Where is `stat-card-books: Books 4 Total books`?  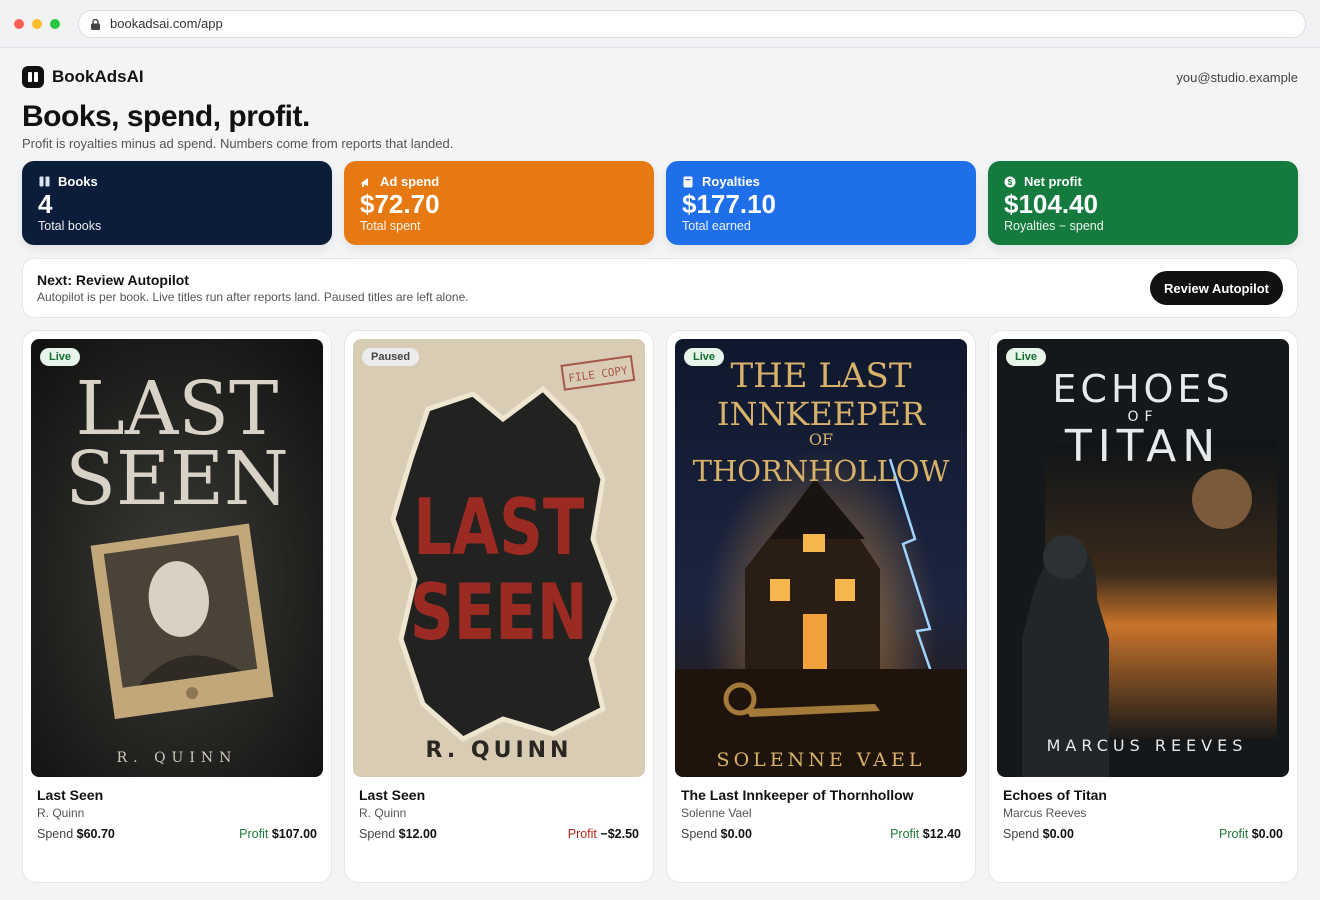
stat-card-books: Books 4 Total books is located at coordinates (177, 203).